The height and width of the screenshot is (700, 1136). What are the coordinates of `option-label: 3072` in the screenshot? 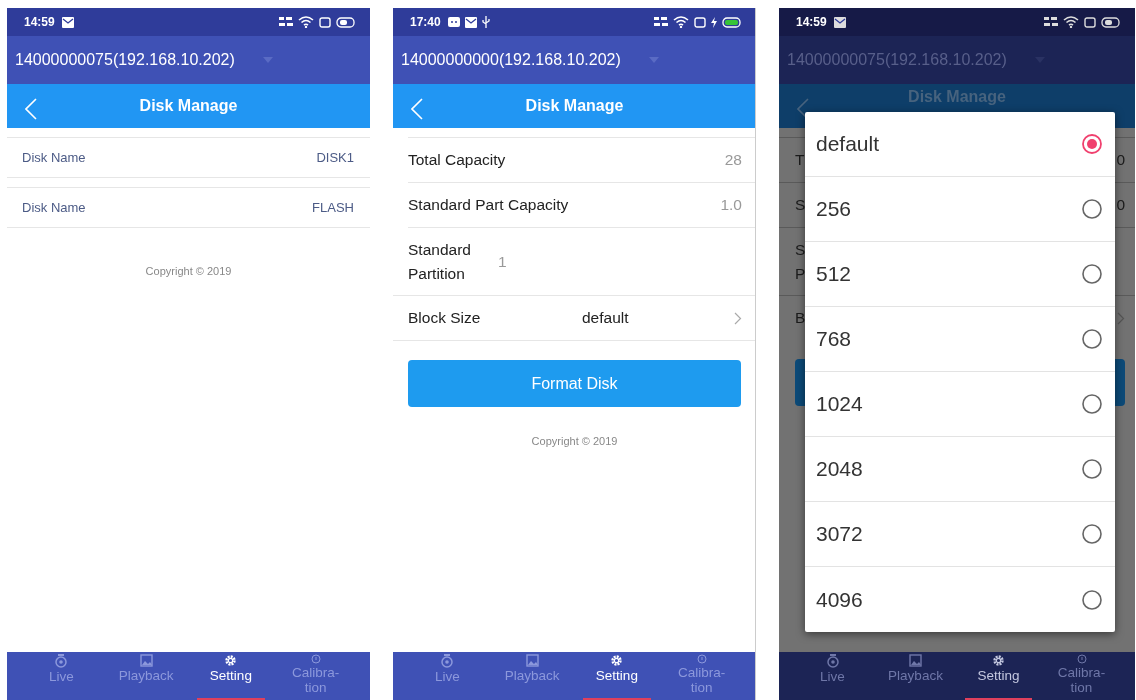 It's located at (839, 534).